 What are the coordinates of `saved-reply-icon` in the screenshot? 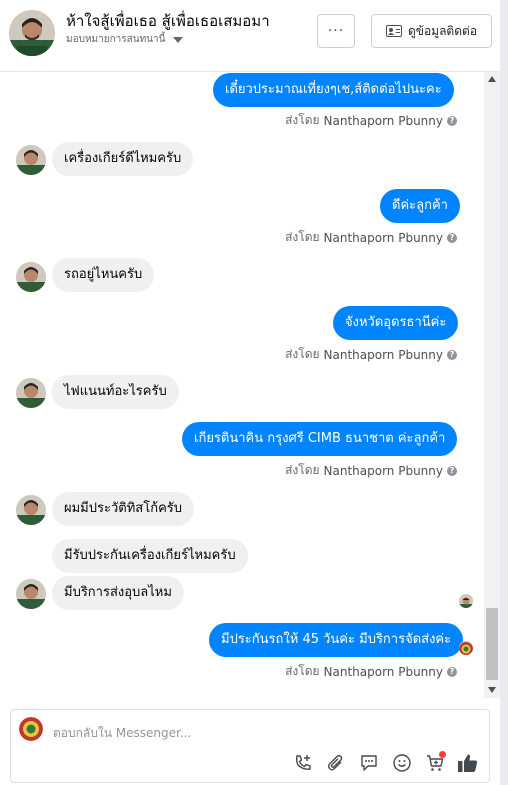 It's located at (369, 763).